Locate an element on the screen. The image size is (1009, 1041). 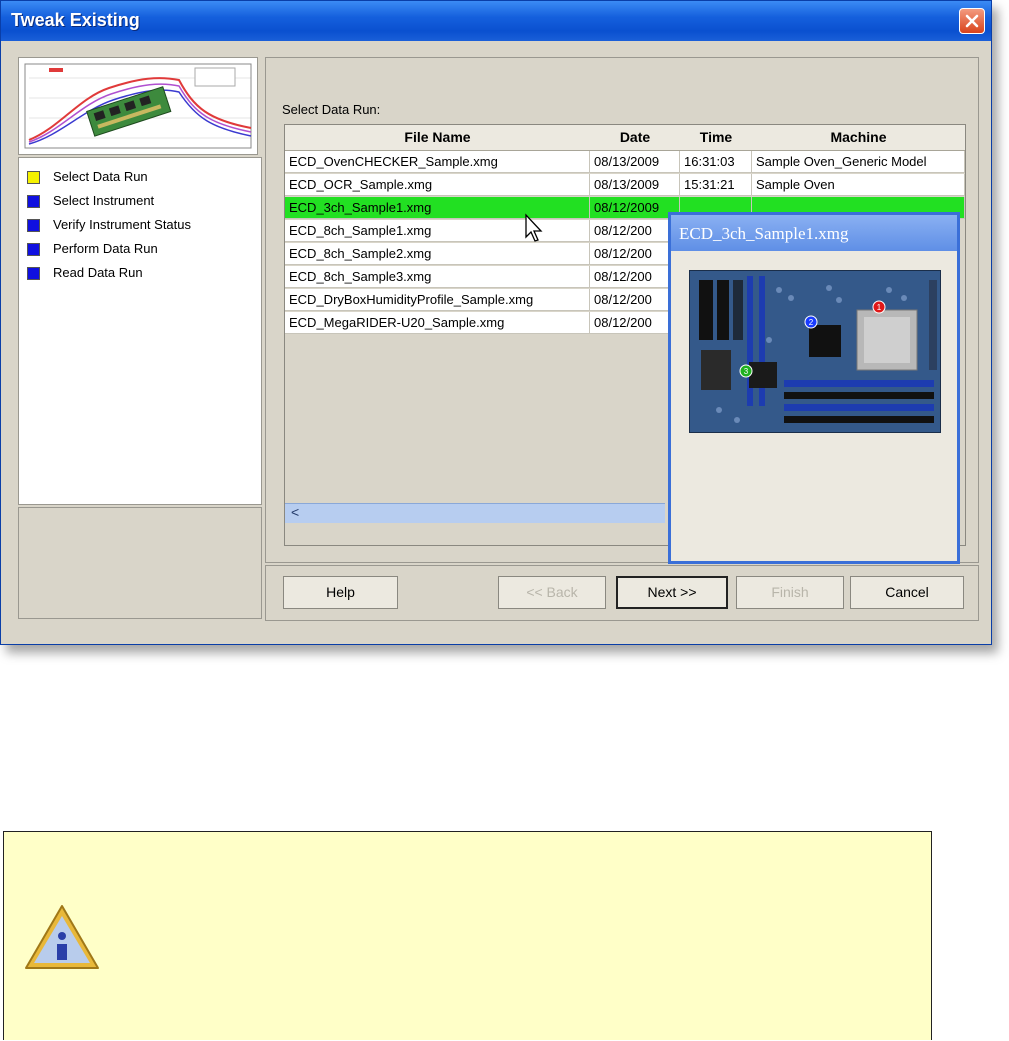
title-bar: Tweak Existing is located at coordinates (496, 21).